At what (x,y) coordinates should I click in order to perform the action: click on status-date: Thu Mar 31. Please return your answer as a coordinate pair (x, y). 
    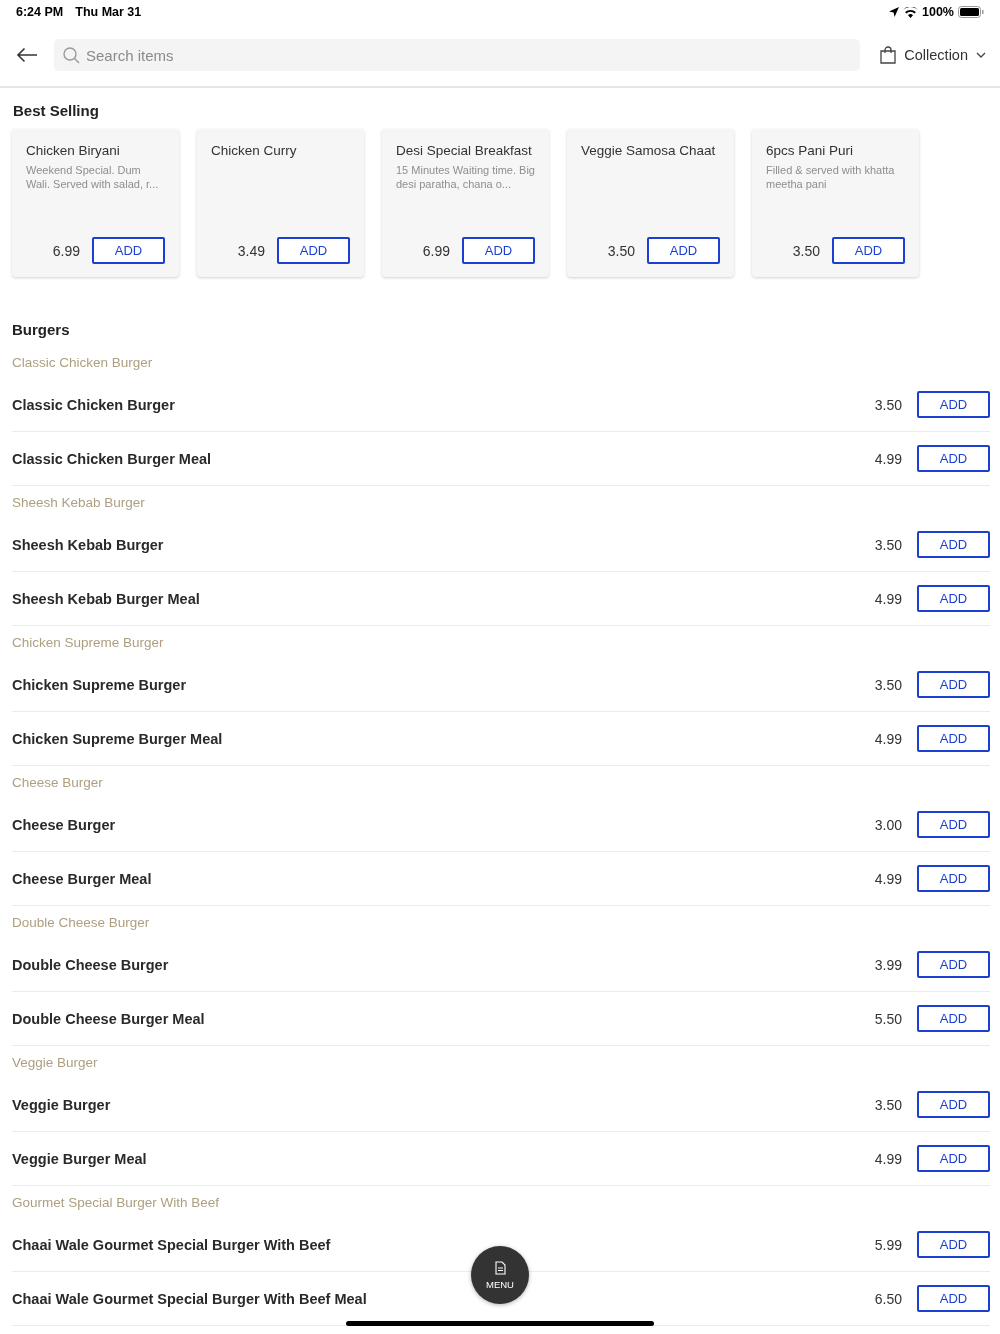
    Looking at the image, I should click on (108, 12).